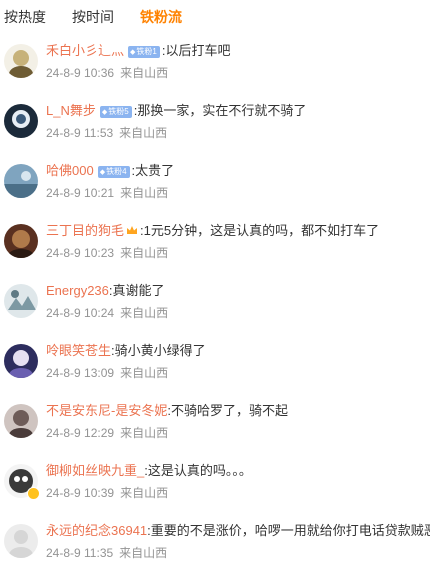 The height and width of the screenshot is (582, 430). Describe the element at coordinates (80, 373) in the screenshot. I see `comment-time: 24-8-9 13:09` at that location.